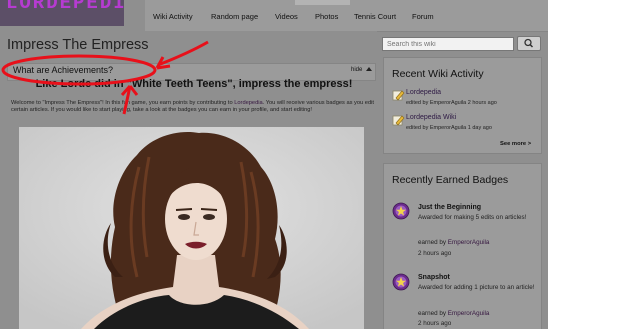  I want to click on achievements-heading: What are Achievements?, so click(63, 70).